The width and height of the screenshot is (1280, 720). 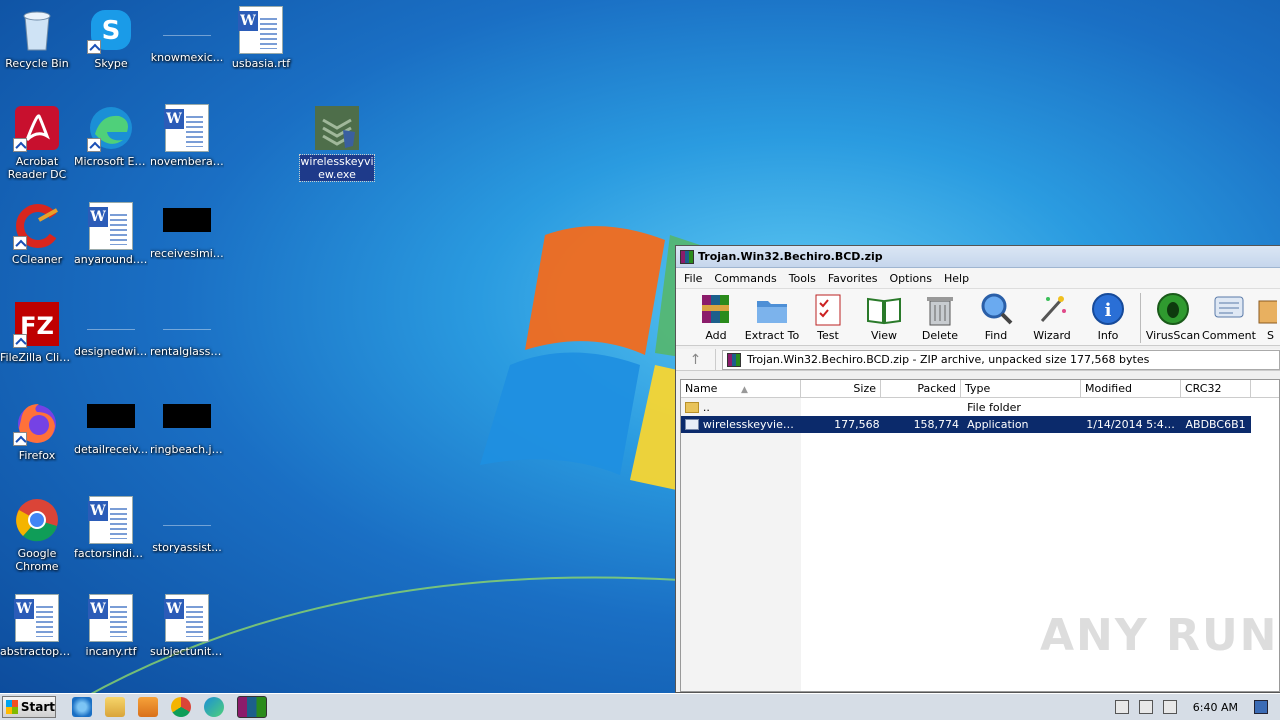 What do you see at coordinates (1052, 316) in the screenshot?
I see `wizard-button: Wizard` at bounding box center [1052, 316].